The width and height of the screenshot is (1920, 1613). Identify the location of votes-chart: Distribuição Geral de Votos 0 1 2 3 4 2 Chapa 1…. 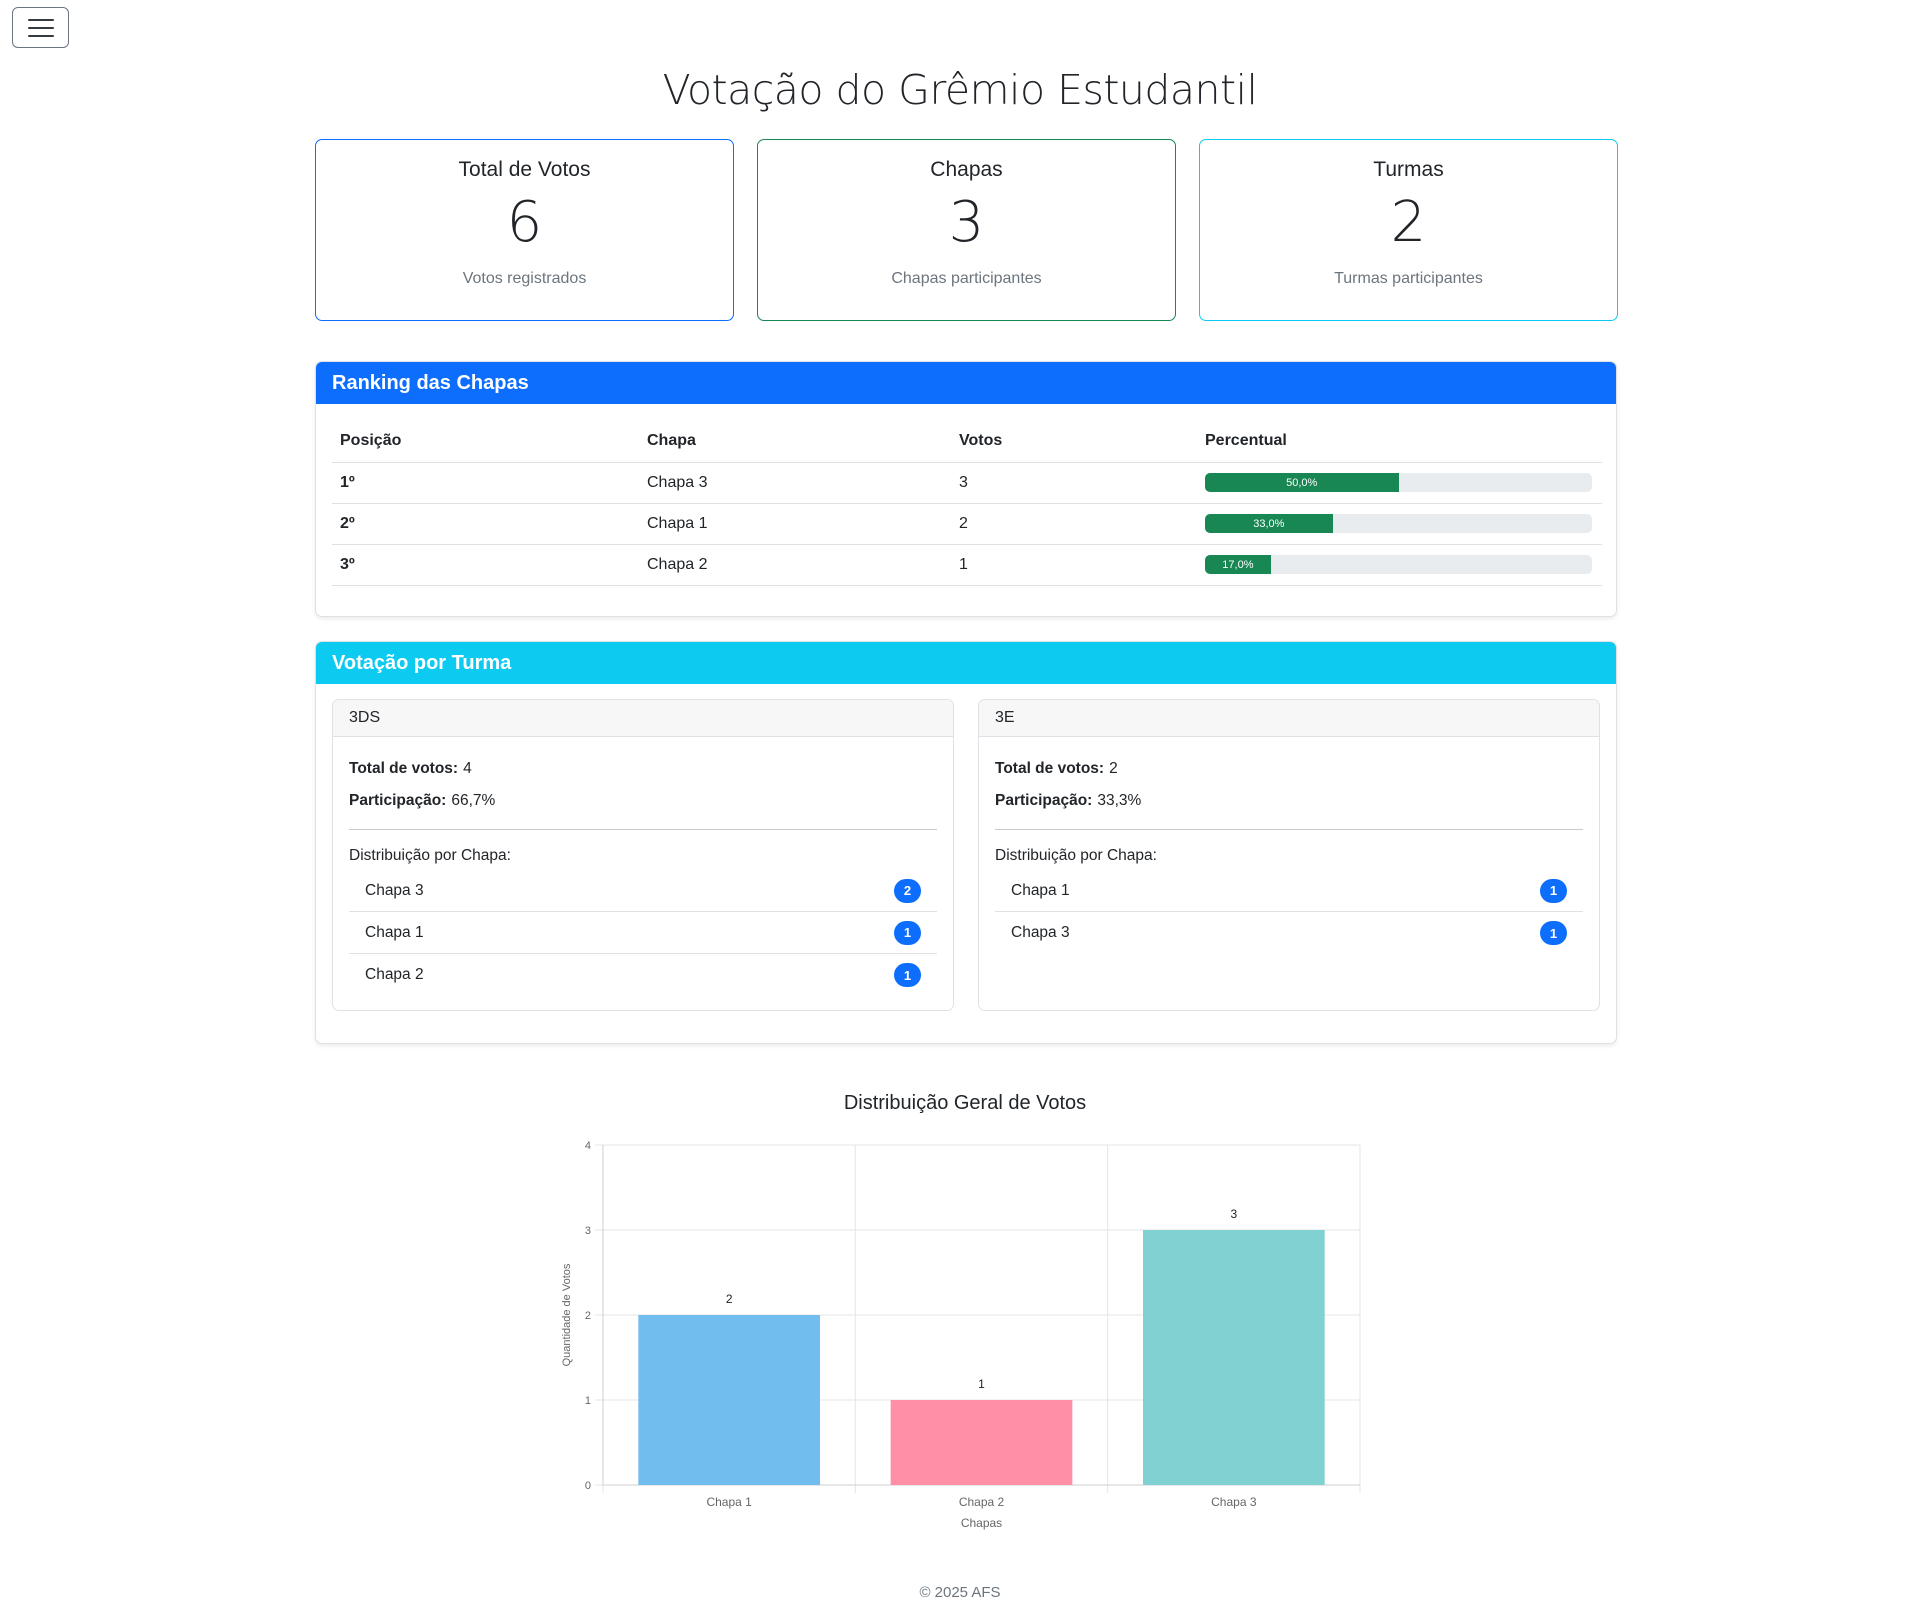
(965, 1325).